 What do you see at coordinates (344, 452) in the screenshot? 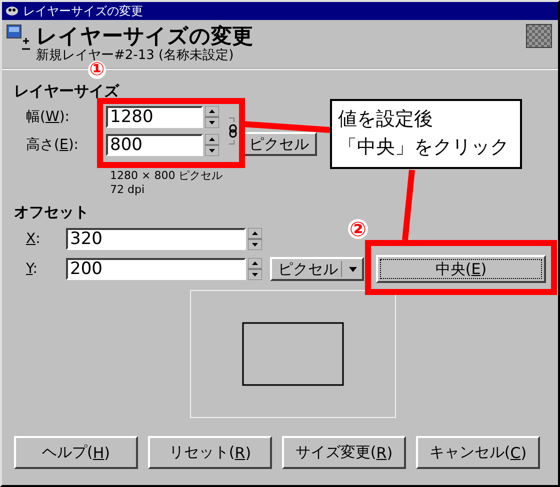
I see `dialog-button: サイズ変更(R)` at bounding box center [344, 452].